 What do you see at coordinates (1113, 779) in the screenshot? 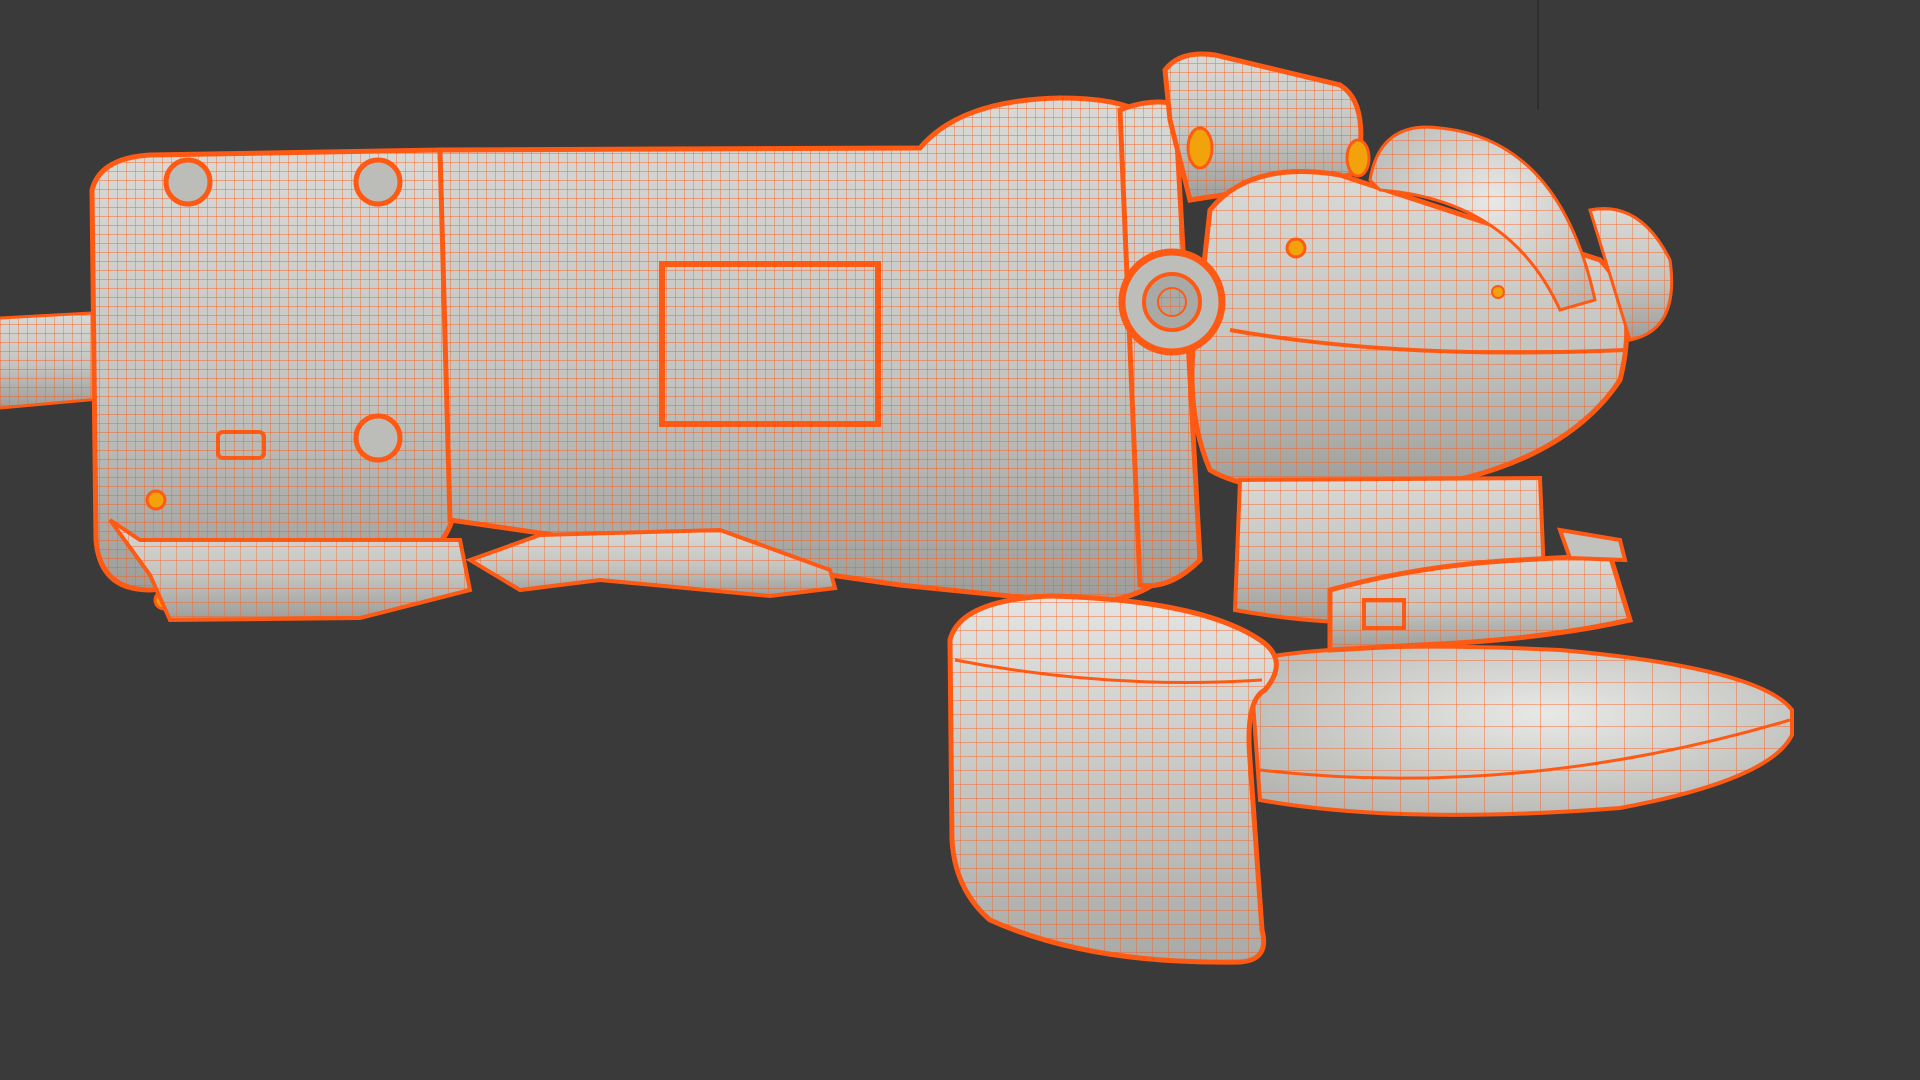
I see `wheel-guard` at bounding box center [1113, 779].